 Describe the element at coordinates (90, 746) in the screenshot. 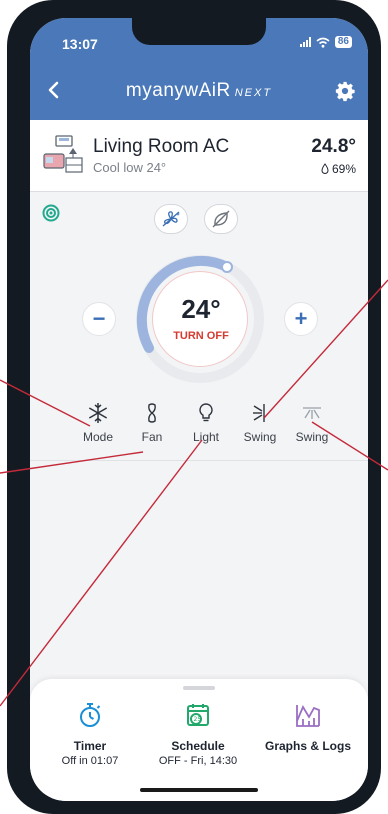

I see `timer-label: Timer` at that location.